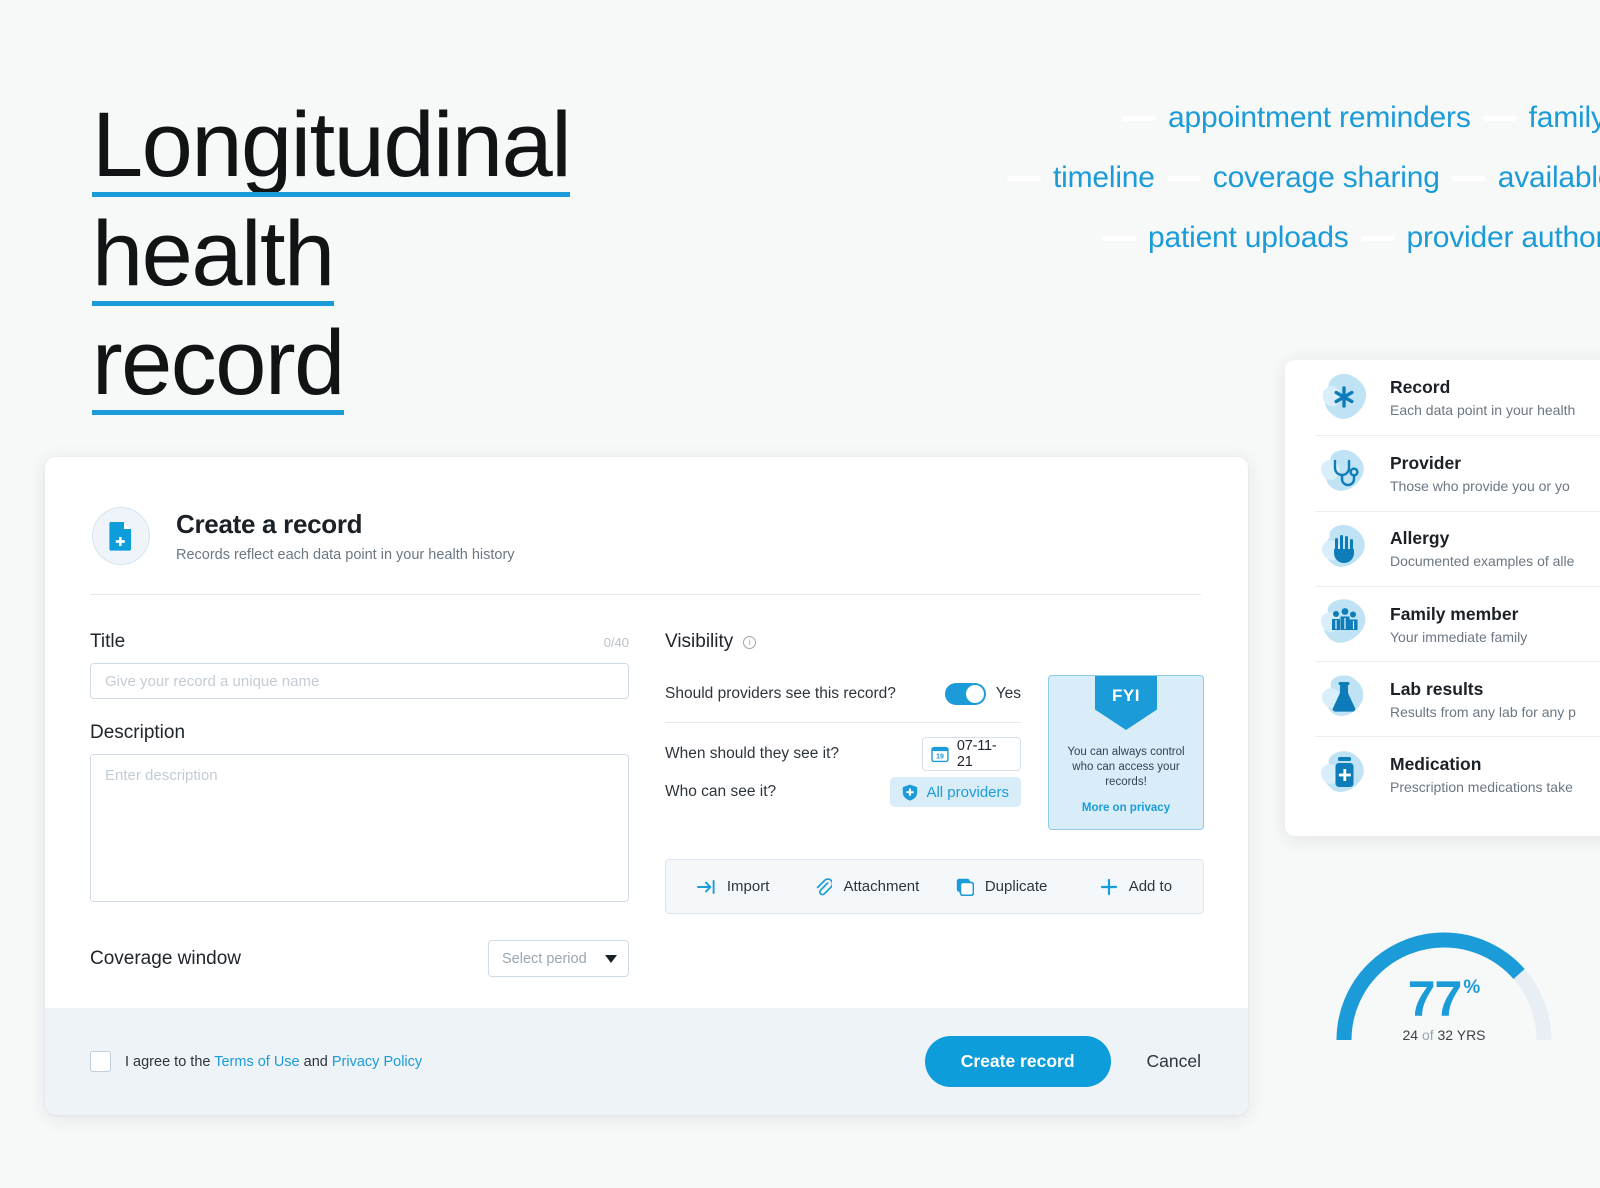 The width and height of the screenshot is (1600, 1188). What do you see at coordinates (1319, 118) in the screenshot?
I see `tag-appointment-reminders: appointment reminders` at bounding box center [1319, 118].